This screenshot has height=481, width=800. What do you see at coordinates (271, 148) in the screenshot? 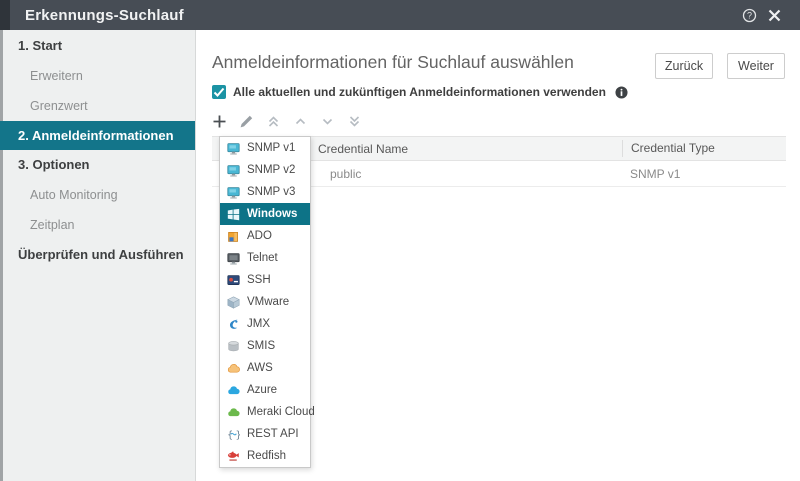
I see `dropdown-item-label: SNMP v1` at bounding box center [271, 148].